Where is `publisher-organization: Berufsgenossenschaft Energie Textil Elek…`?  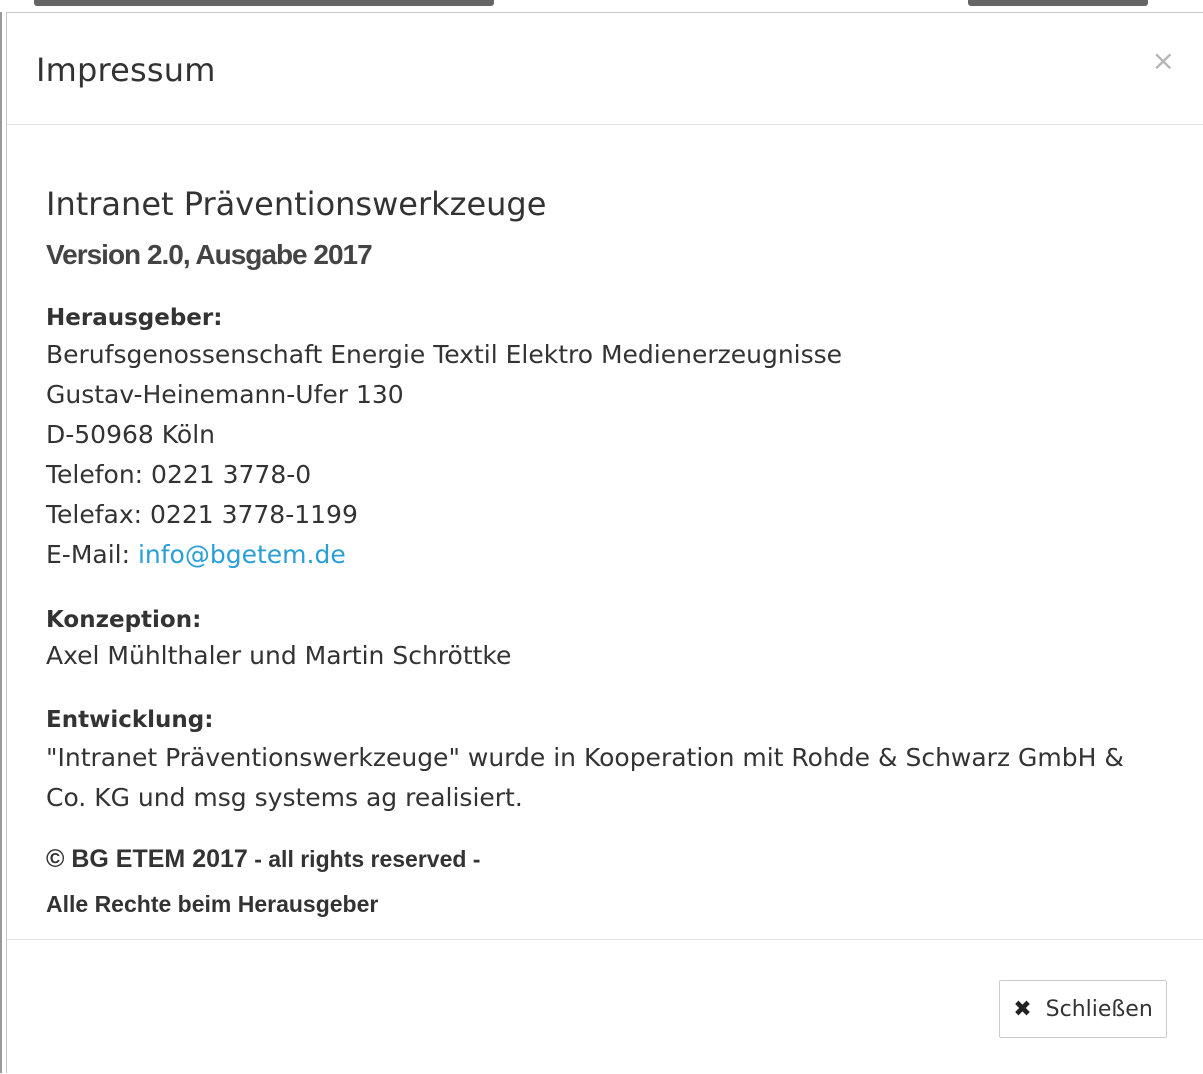
publisher-organization: Berufsgenossenschaft Energie Textil Elek… is located at coordinates (444, 354).